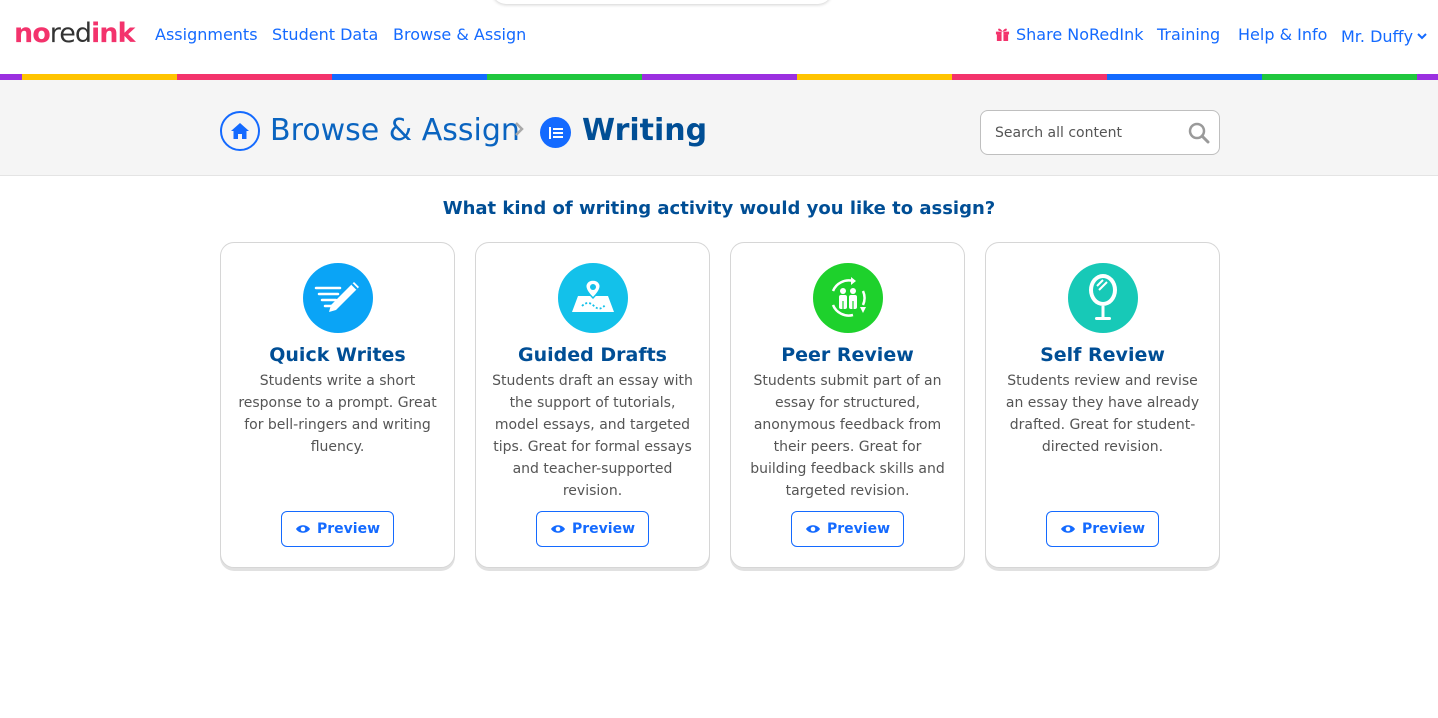 Image resolution: width=1438 pixels, height=718 pixels. Describe the element at coordinates (1090, 133) in the screenshot. I see `search-input` at that location.